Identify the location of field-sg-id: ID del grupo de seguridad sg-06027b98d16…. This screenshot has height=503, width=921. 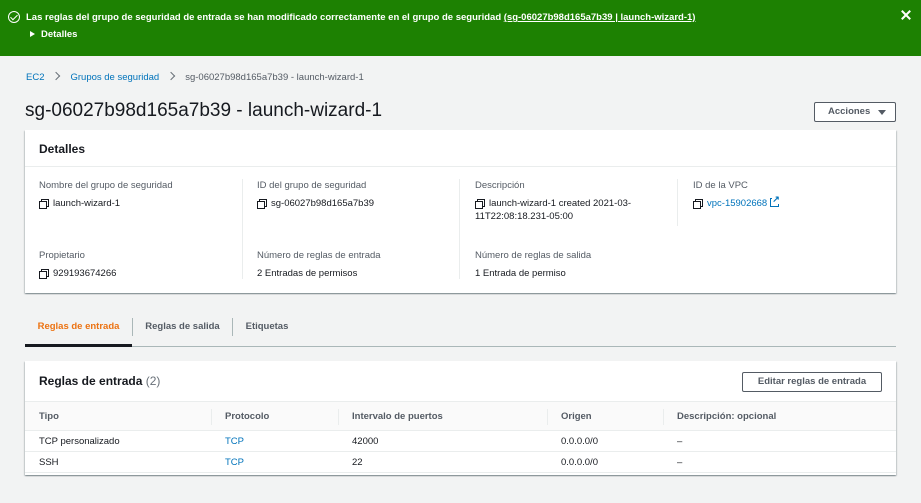
(316, 194).